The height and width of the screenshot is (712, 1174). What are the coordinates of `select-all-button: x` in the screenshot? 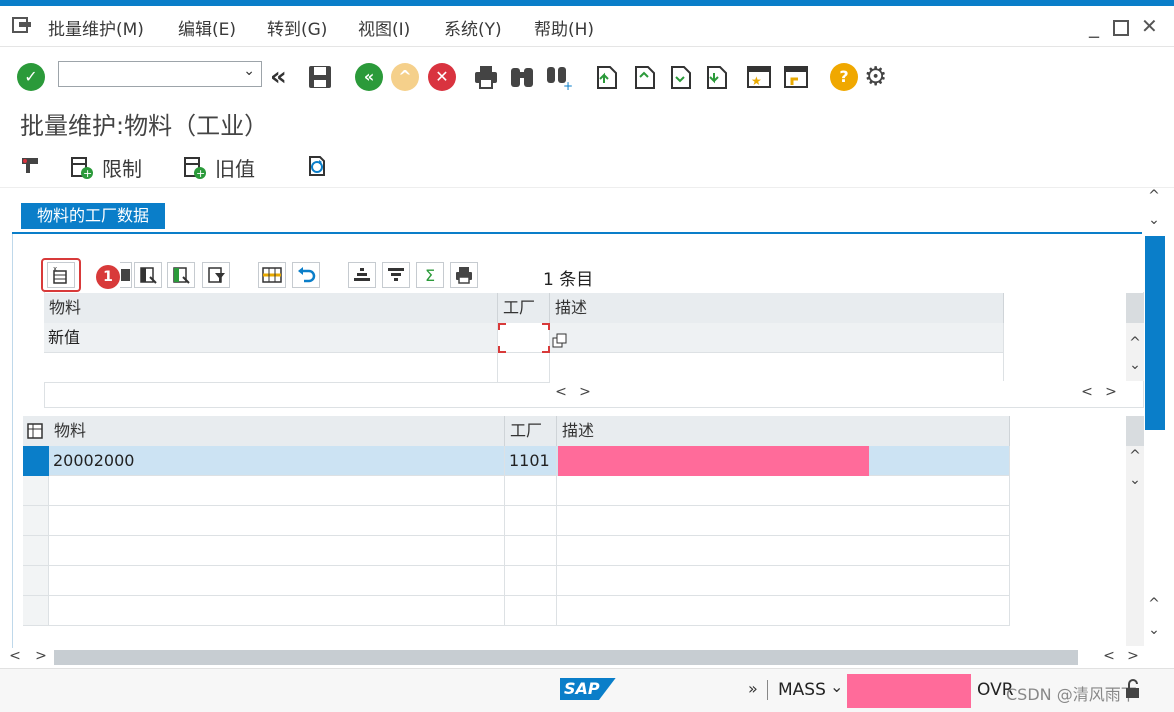 It's located at (61, 275).